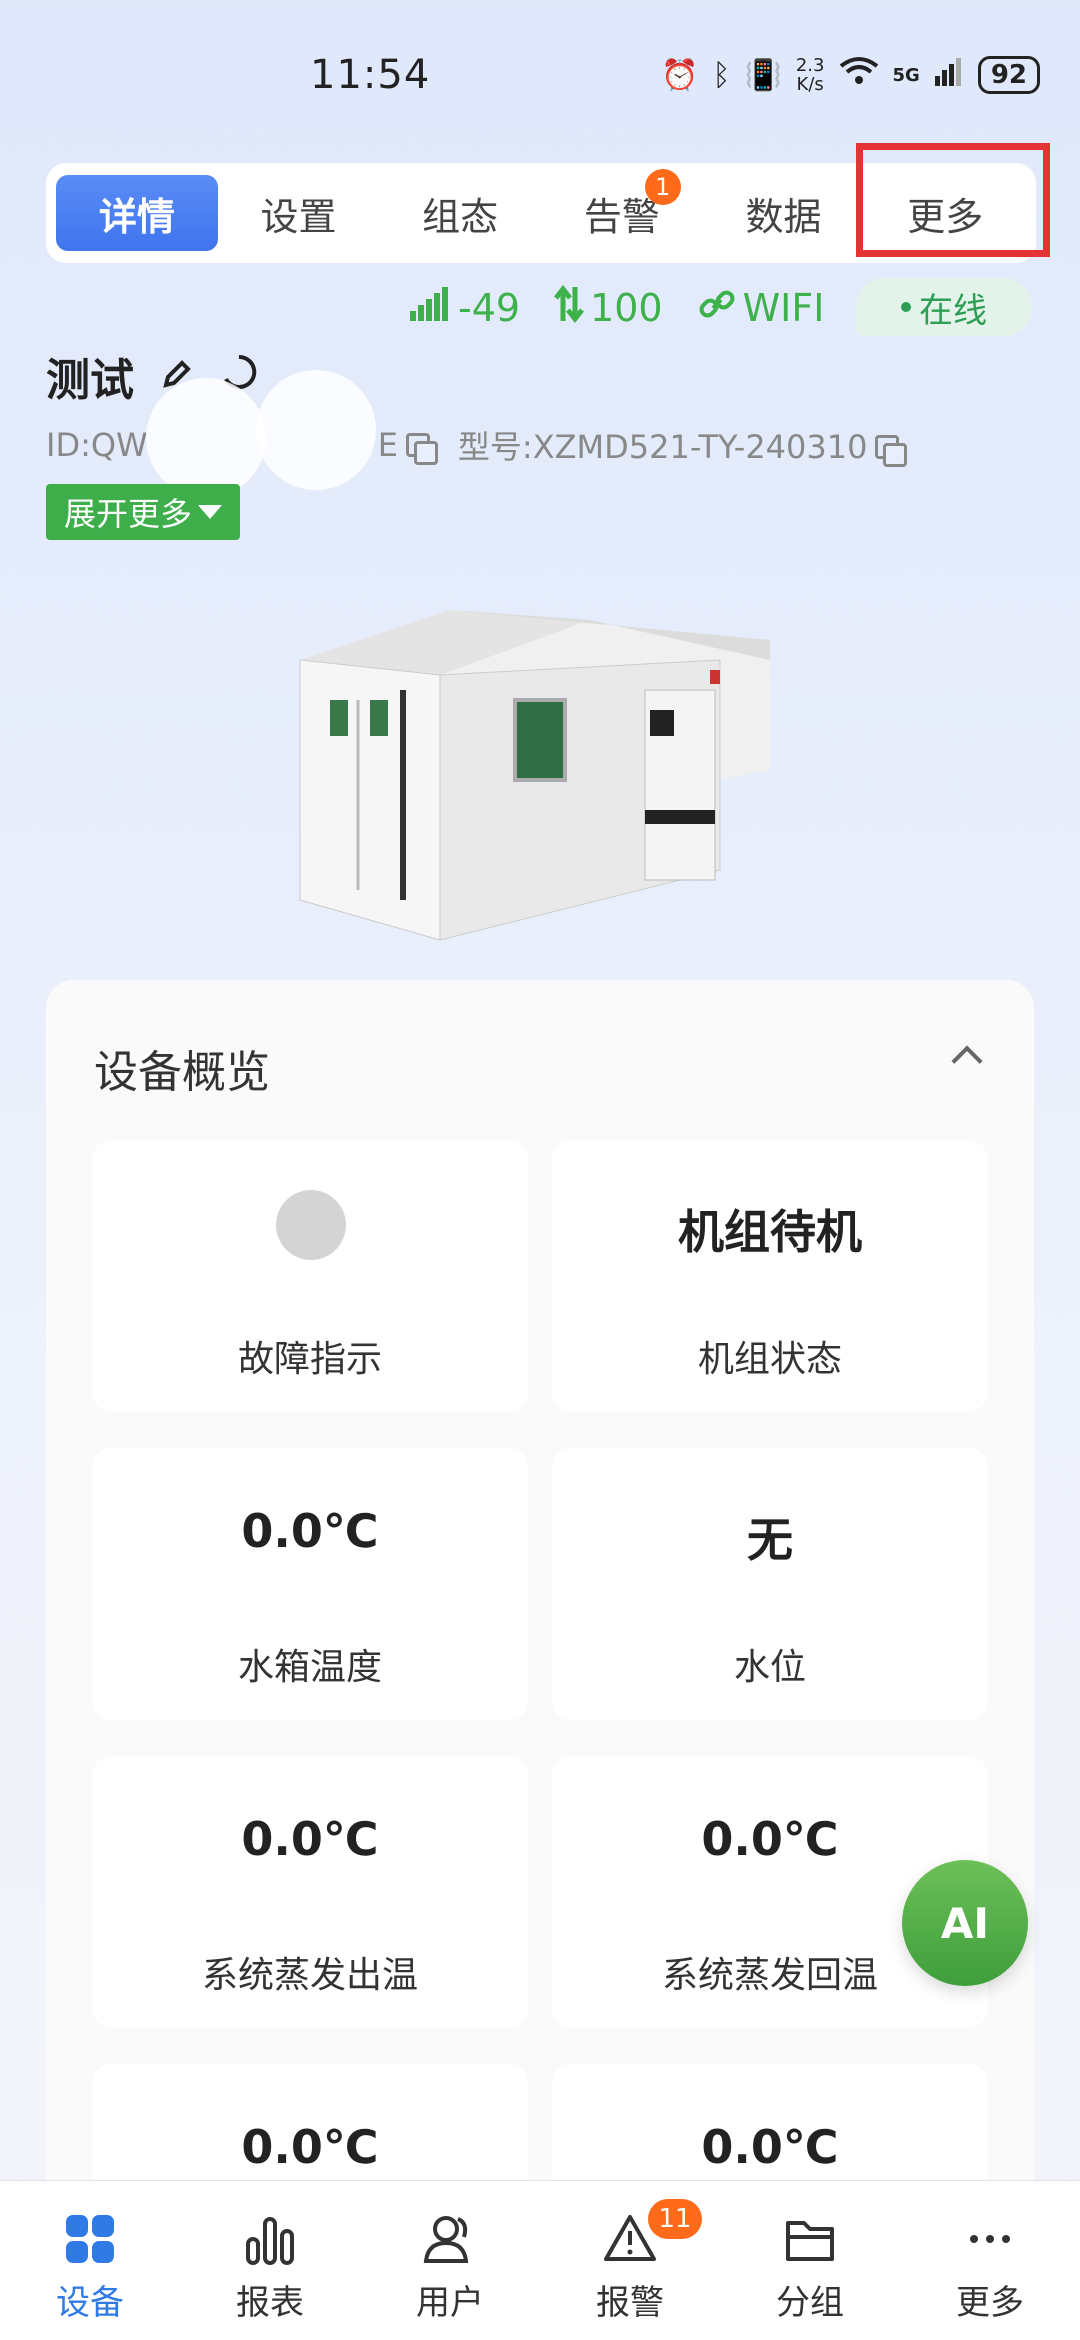 The width and height of the screenshot is (1080, 2340). Describe the element at coordinates (810, 2303) in the screenshot. I see `nav-label: 分组` at that location.